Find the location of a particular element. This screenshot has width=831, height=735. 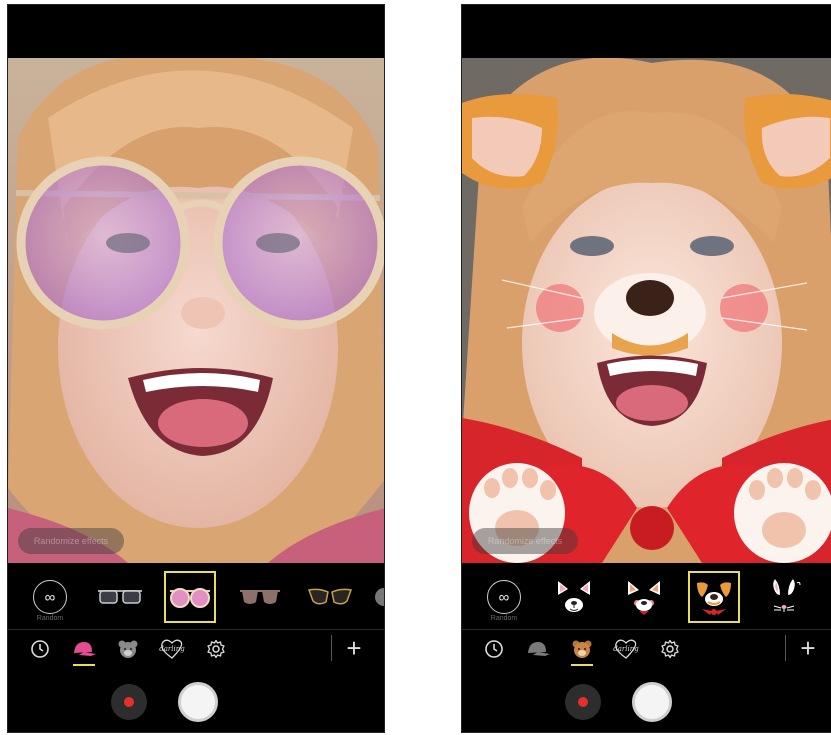

effect-puppy-face is located at coordinates (714, 597).